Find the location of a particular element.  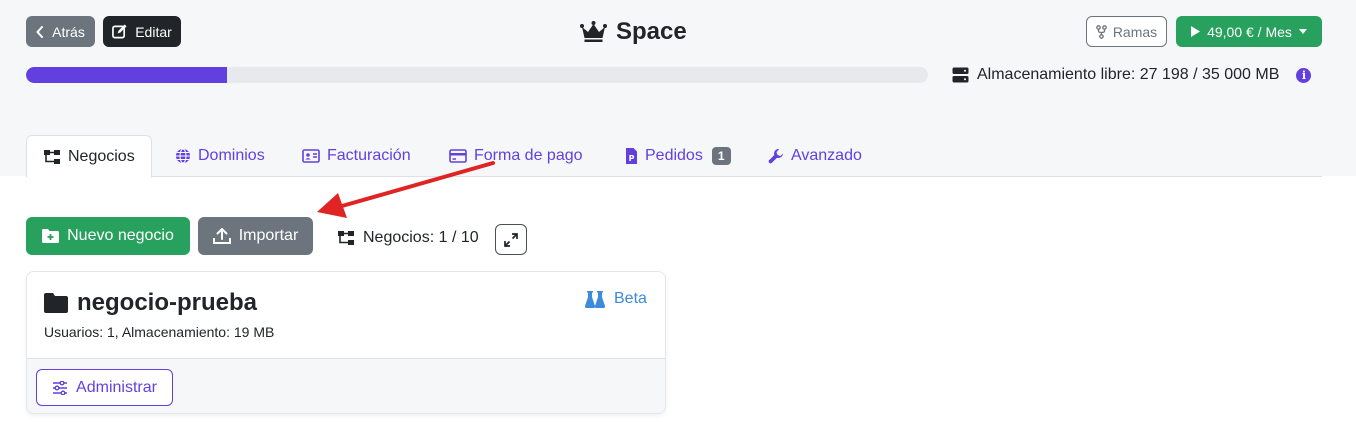

business-name: negocio-prueba is located at coordinates (150, 303).